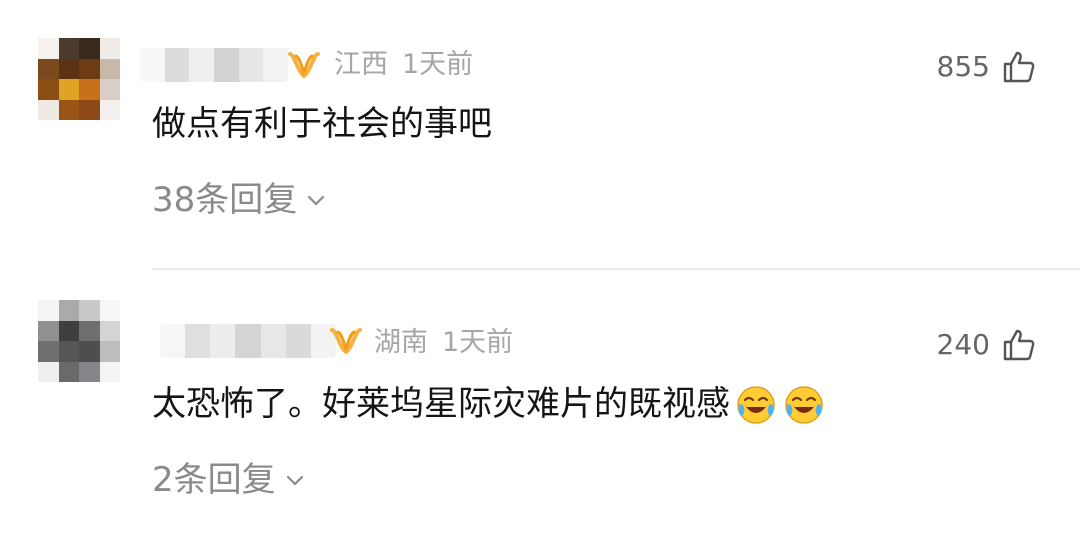  What do you see at coordinates (489, 404) in the screenshot?
I see `comment-text: 太恐怖了。好莱坞星际灾难片的既视感` at bounding box center [489, 404].